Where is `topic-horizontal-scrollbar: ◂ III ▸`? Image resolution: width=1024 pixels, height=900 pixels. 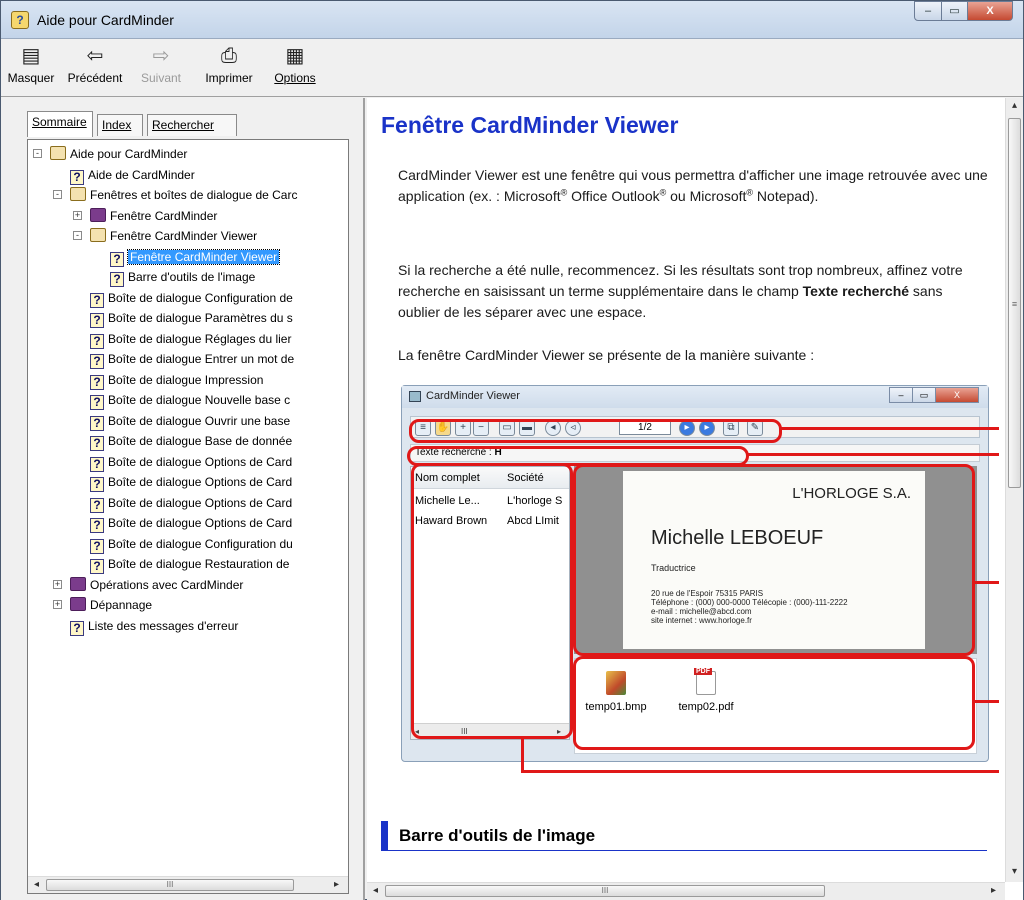
topic-horizontal-scrollbar: ◂ III ▸ is located at coordinates (686, 891).